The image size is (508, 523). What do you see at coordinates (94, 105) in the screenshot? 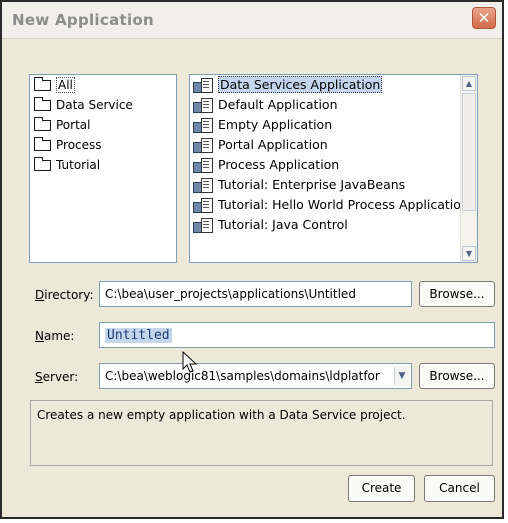
I see `category-label: Data Service` at bounding box center [94, 105].